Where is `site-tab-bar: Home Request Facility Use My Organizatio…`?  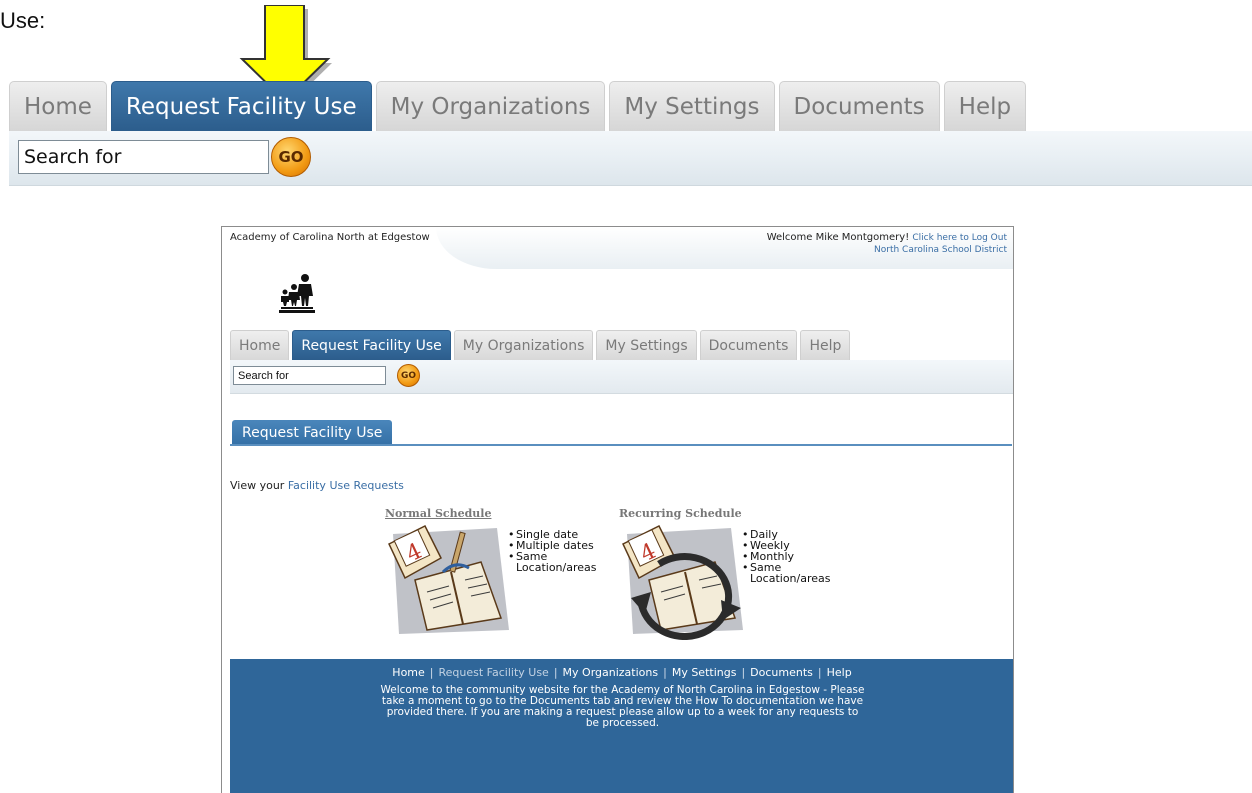
site-tab-bar: Home Request Facility Use My Organizatio… is located at coordinates (541, 345).